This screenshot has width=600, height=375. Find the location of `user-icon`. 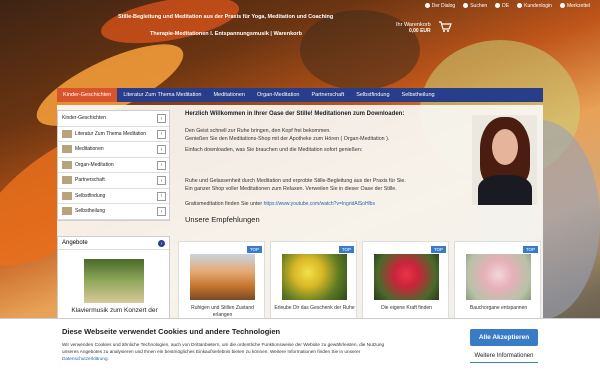

user-icon is located at coordinates (520, 5).